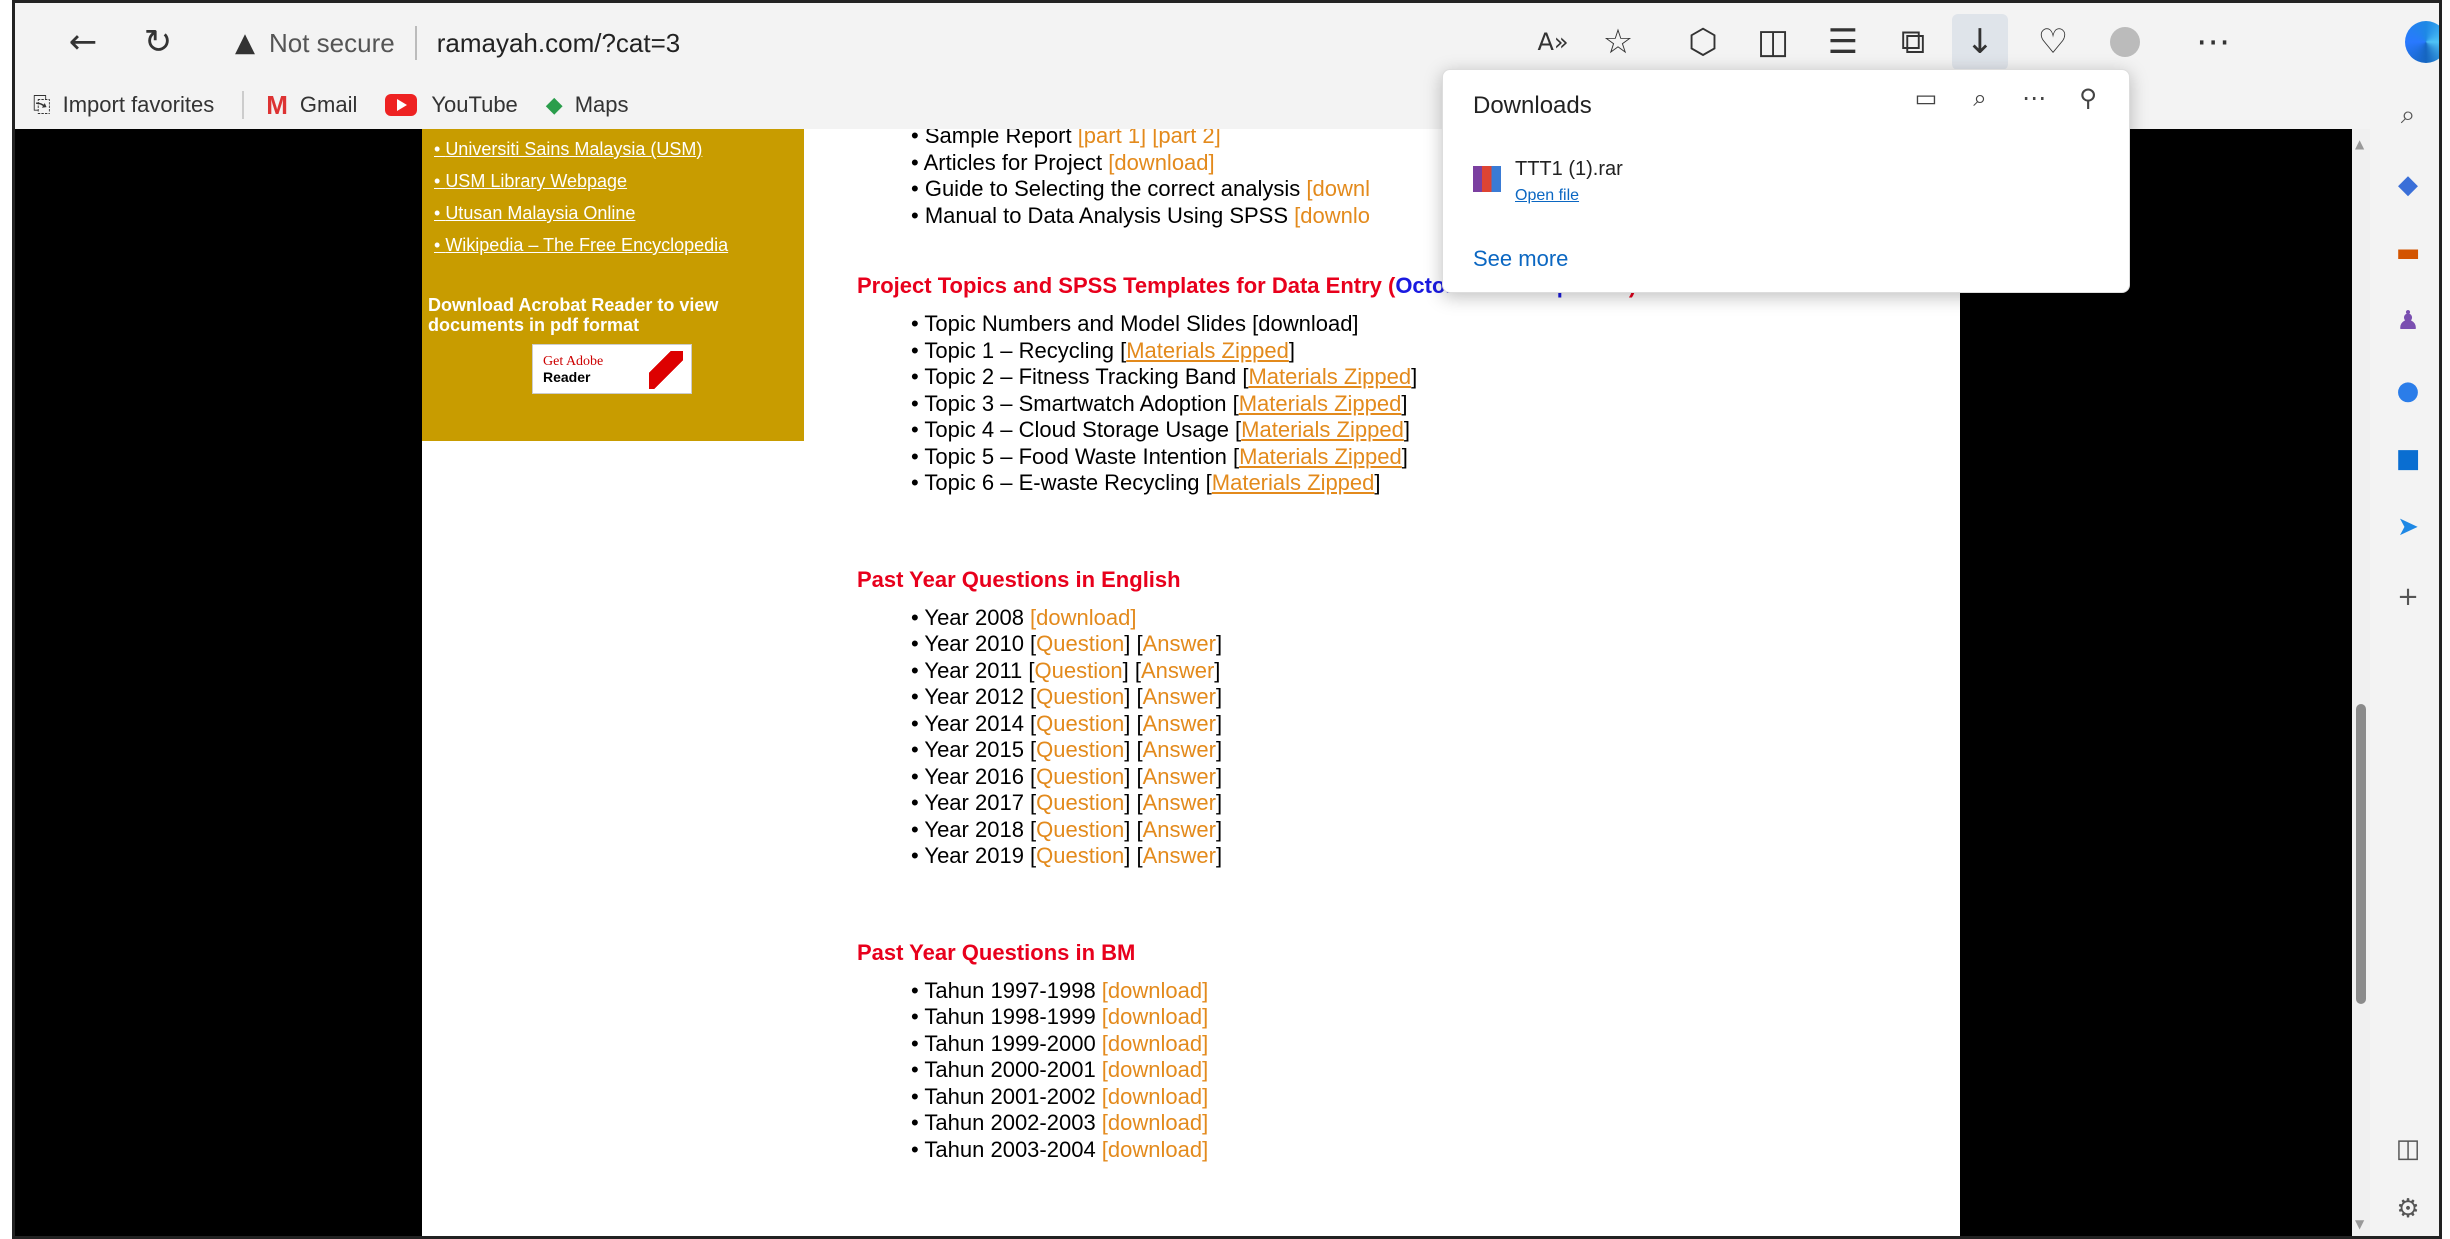 The width and height of the screenshot is (2450, 1239). I want to click on favorite-star-icon: ☆, so click(1618, 42).